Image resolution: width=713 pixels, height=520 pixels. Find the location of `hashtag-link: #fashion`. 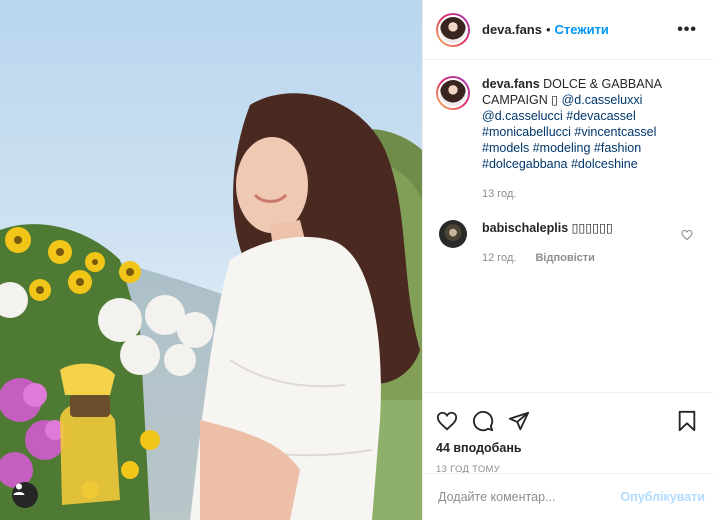

hashtag-link: #fashion is located at coordinates (617, 148).